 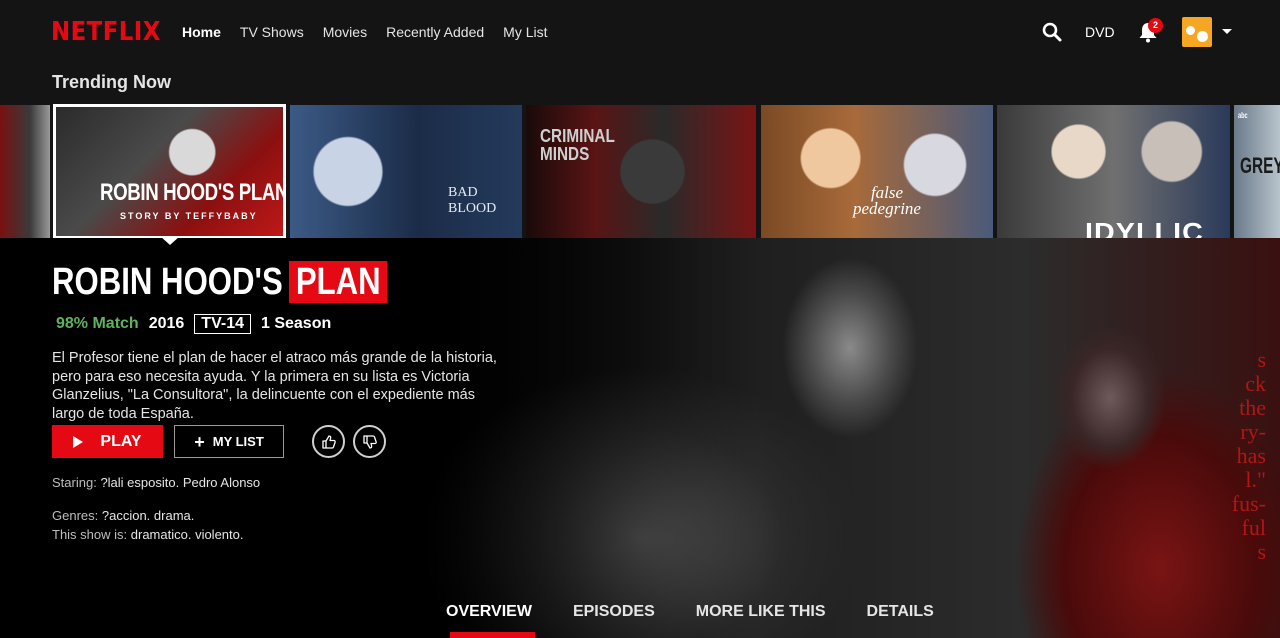 What do you see at coordinates (900, 612) in the screenshot?
I see `tab-details: DETAILS` at bounding box center [900, 612].